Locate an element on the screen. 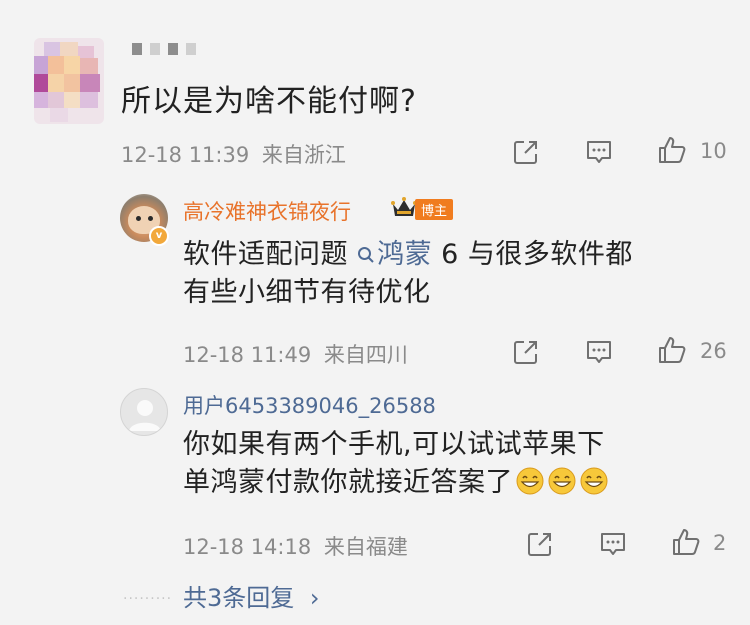  verified-icon: v is located at coordinates (159, 236).